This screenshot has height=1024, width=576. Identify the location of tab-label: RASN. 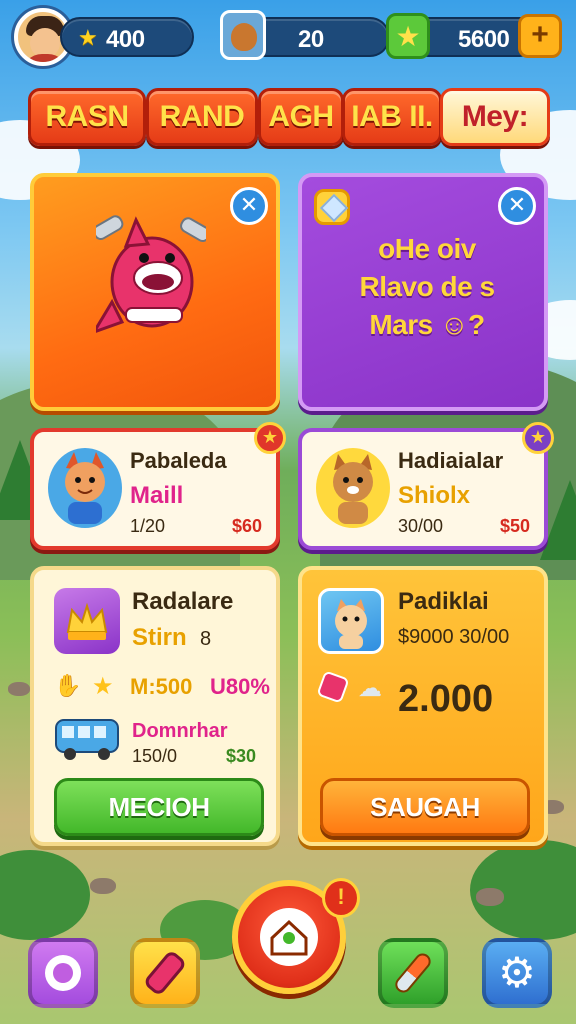
(87, 116).